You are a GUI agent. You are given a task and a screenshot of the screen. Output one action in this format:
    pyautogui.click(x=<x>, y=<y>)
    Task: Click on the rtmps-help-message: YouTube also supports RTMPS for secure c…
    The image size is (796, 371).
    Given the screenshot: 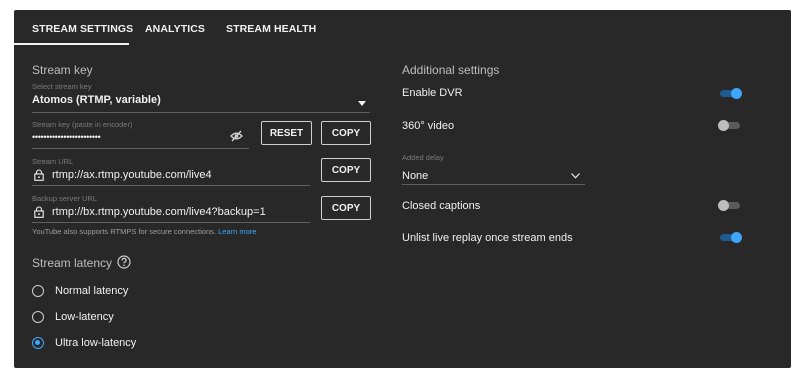 What is the action you would take?
    pyautogui.click(x=124, y=231)
    